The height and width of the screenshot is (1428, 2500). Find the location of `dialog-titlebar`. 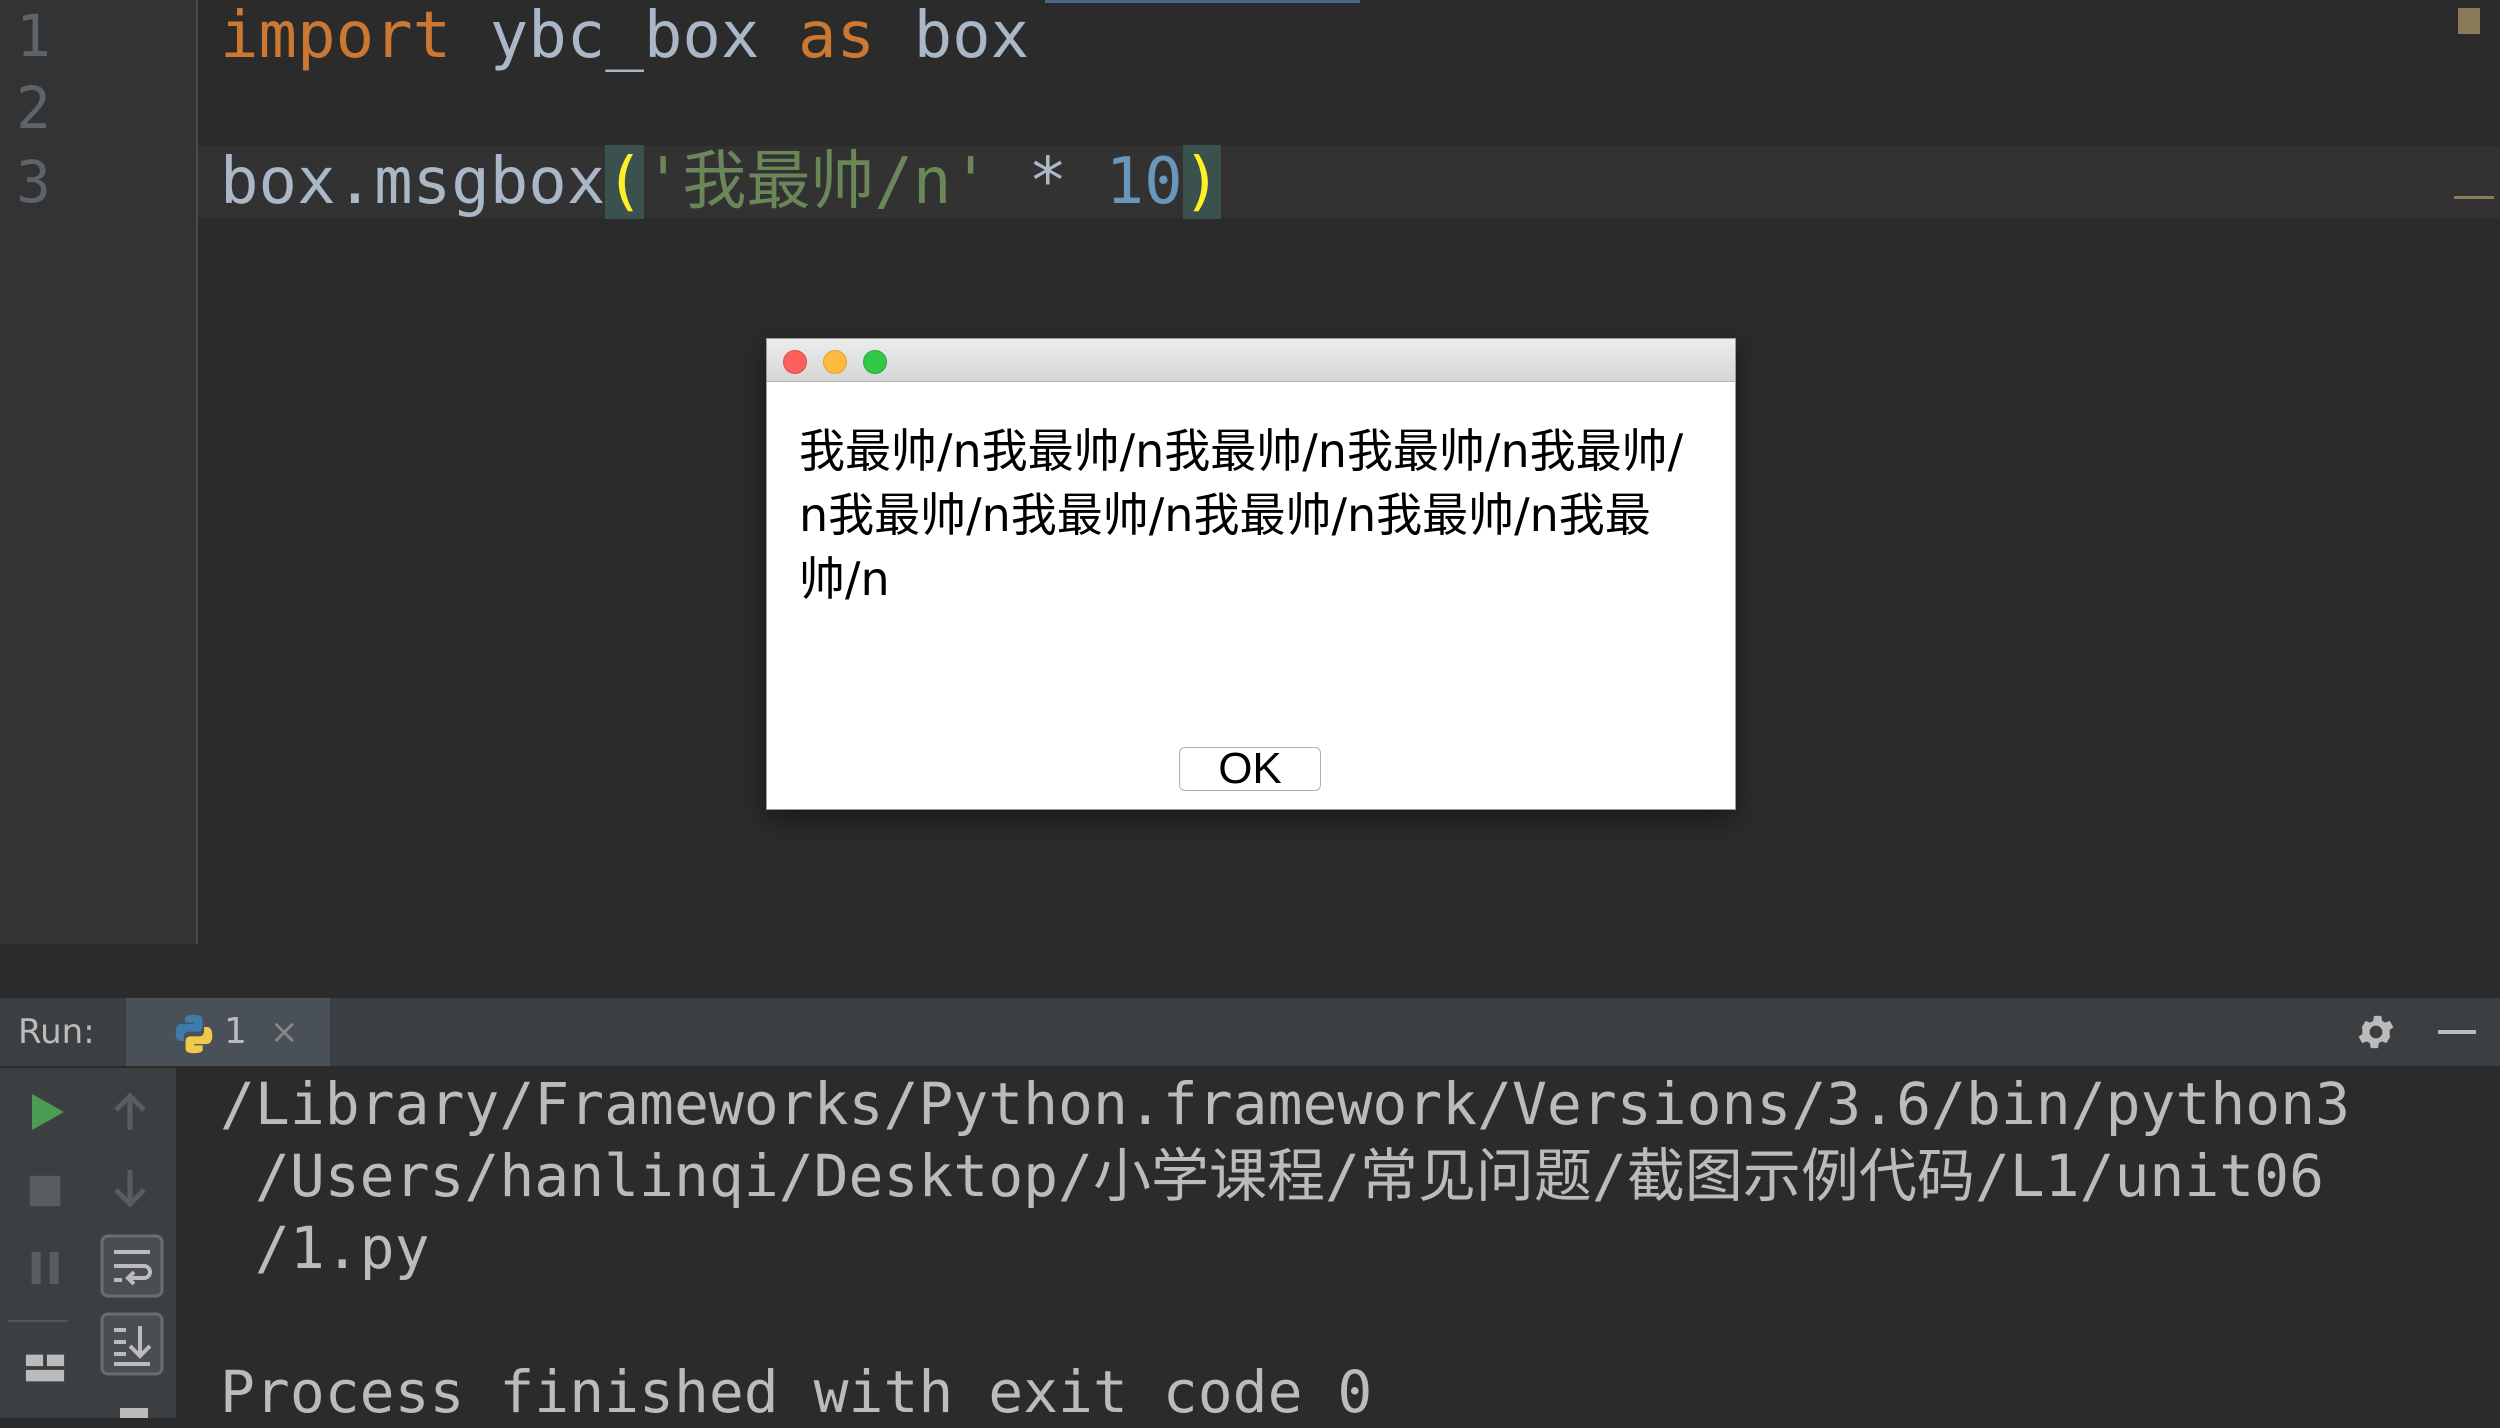

dialog-titlebar is located at coordinates (1251, 360).